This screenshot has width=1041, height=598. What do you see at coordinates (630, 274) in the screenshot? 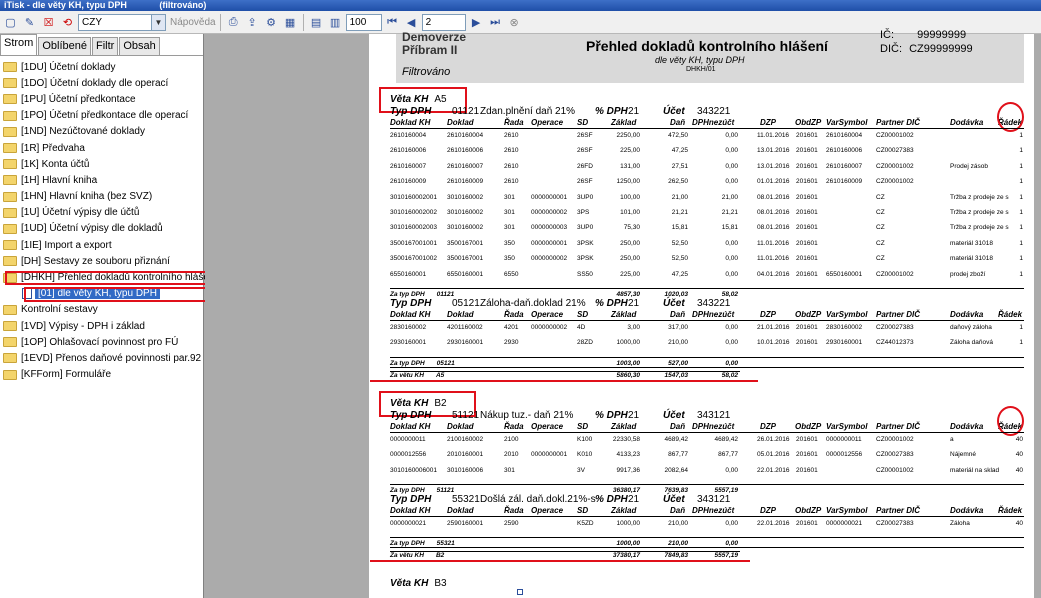
I see `table-cell: 225,00` at bounding box center [630, 274].